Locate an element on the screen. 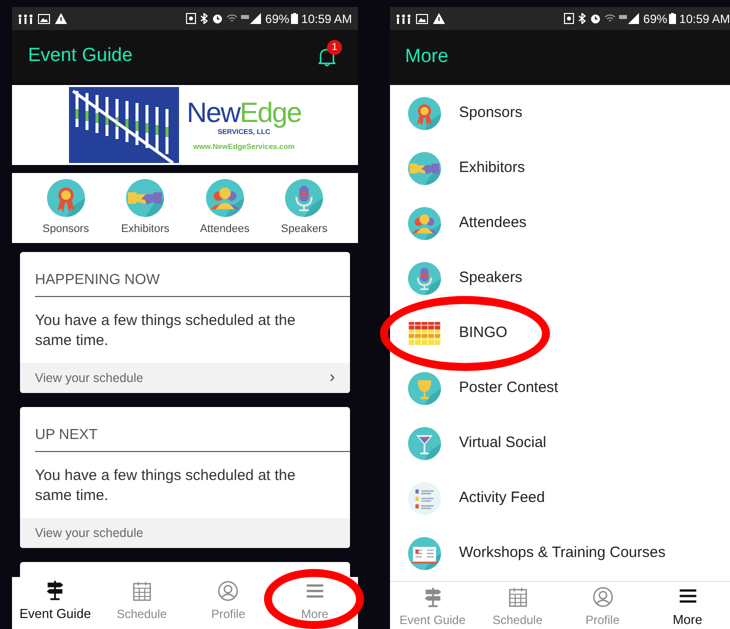  trophy-icon is located at coordinates (424, 388).